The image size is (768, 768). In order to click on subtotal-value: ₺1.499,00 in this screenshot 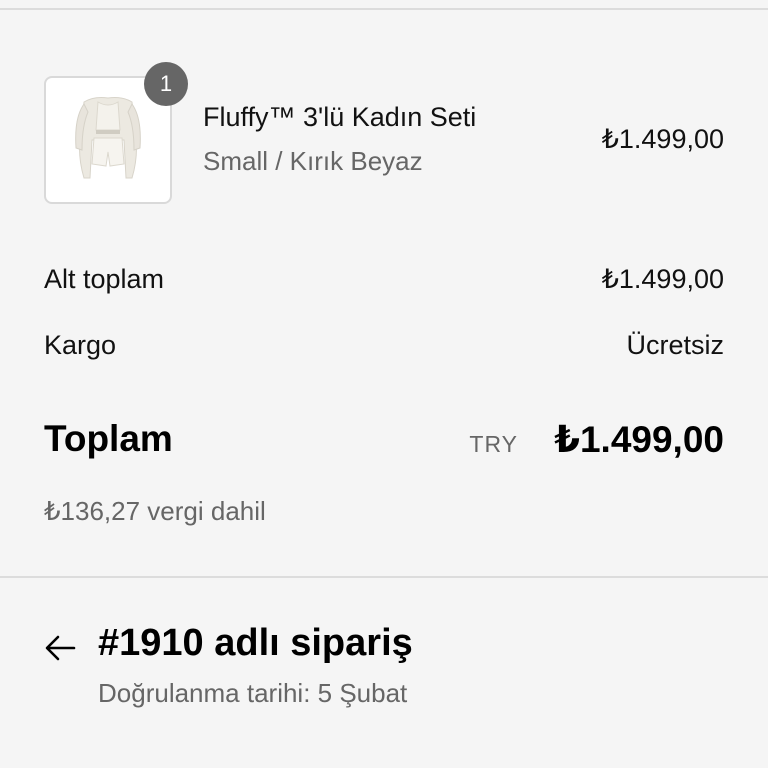, I will do `click(662, 279)`.